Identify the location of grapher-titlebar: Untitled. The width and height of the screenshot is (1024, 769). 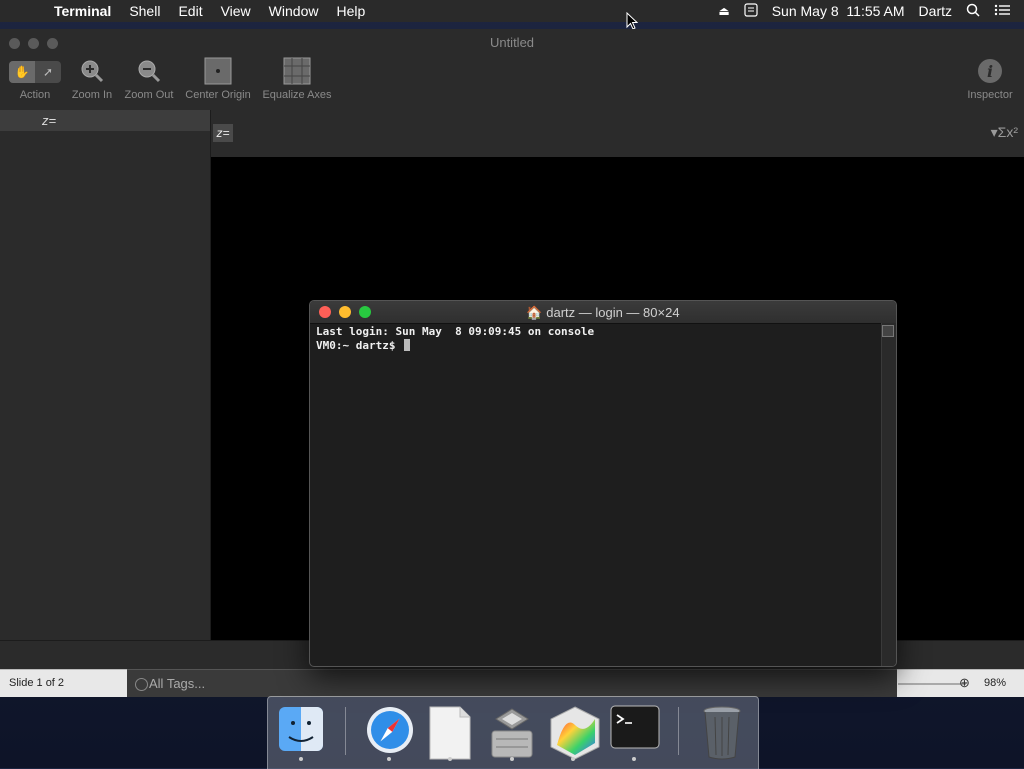
(512, 42).